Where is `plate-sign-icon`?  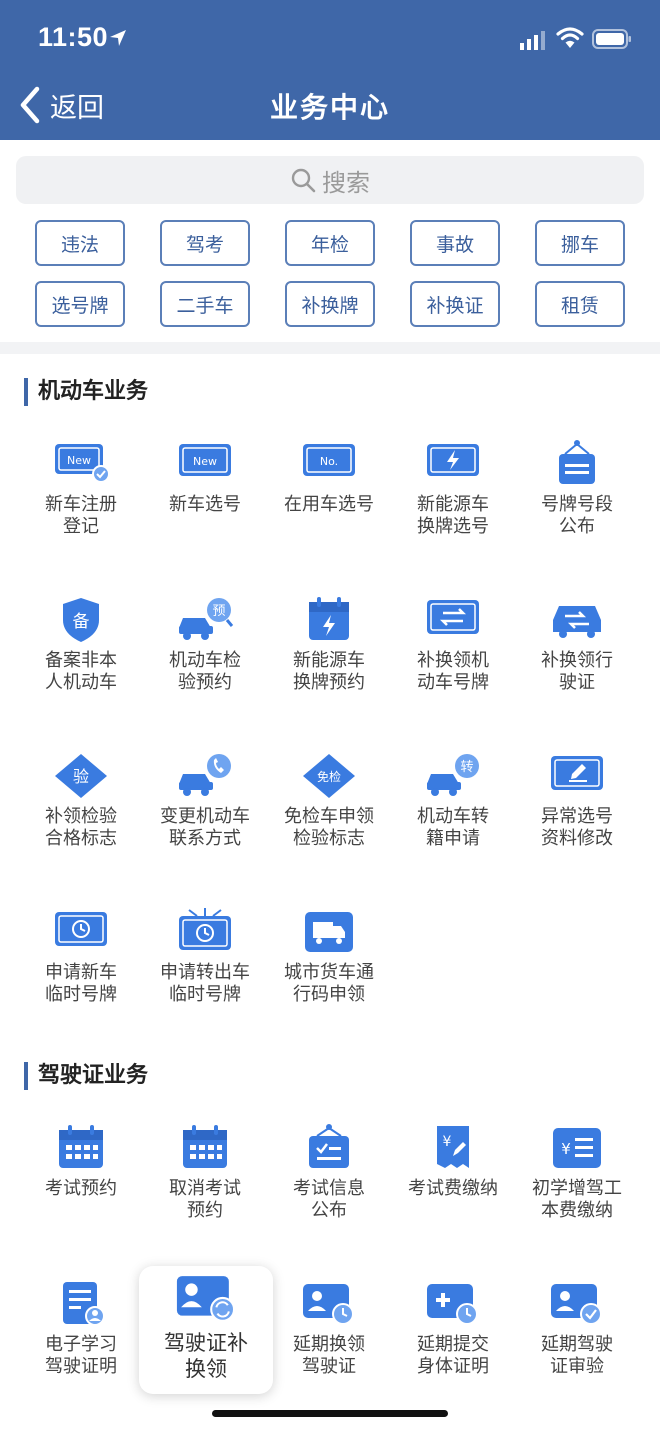 plate-sign-icon is located at coordinates (577, 462).